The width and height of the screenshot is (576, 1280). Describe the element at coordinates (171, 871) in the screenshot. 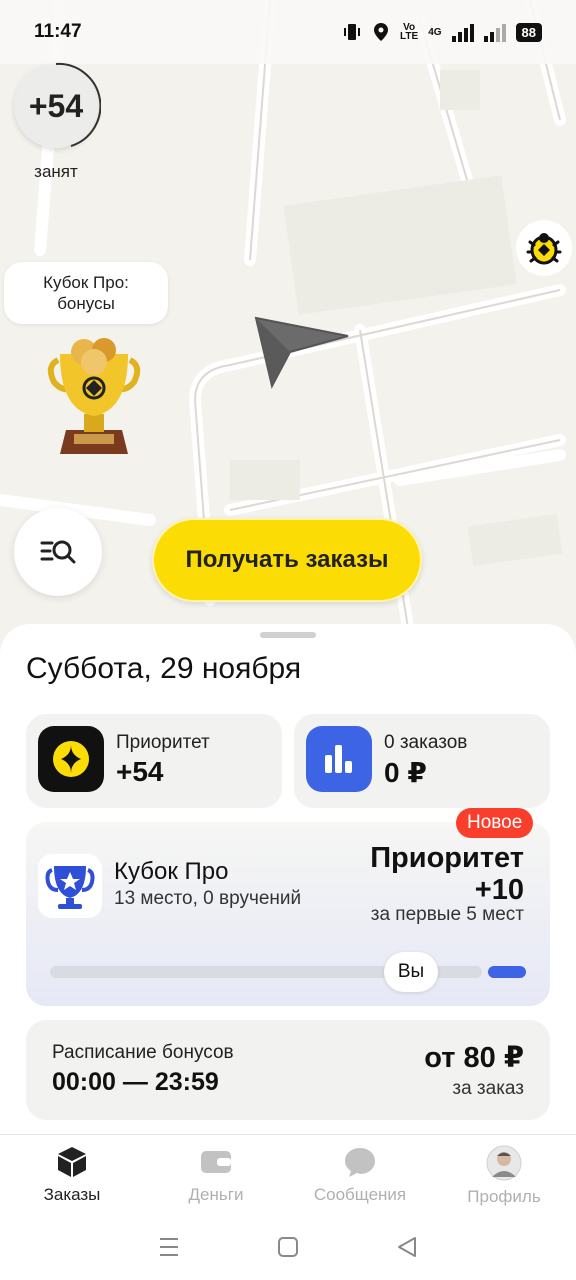

I see `cup-title: Кубок Про` at that location.